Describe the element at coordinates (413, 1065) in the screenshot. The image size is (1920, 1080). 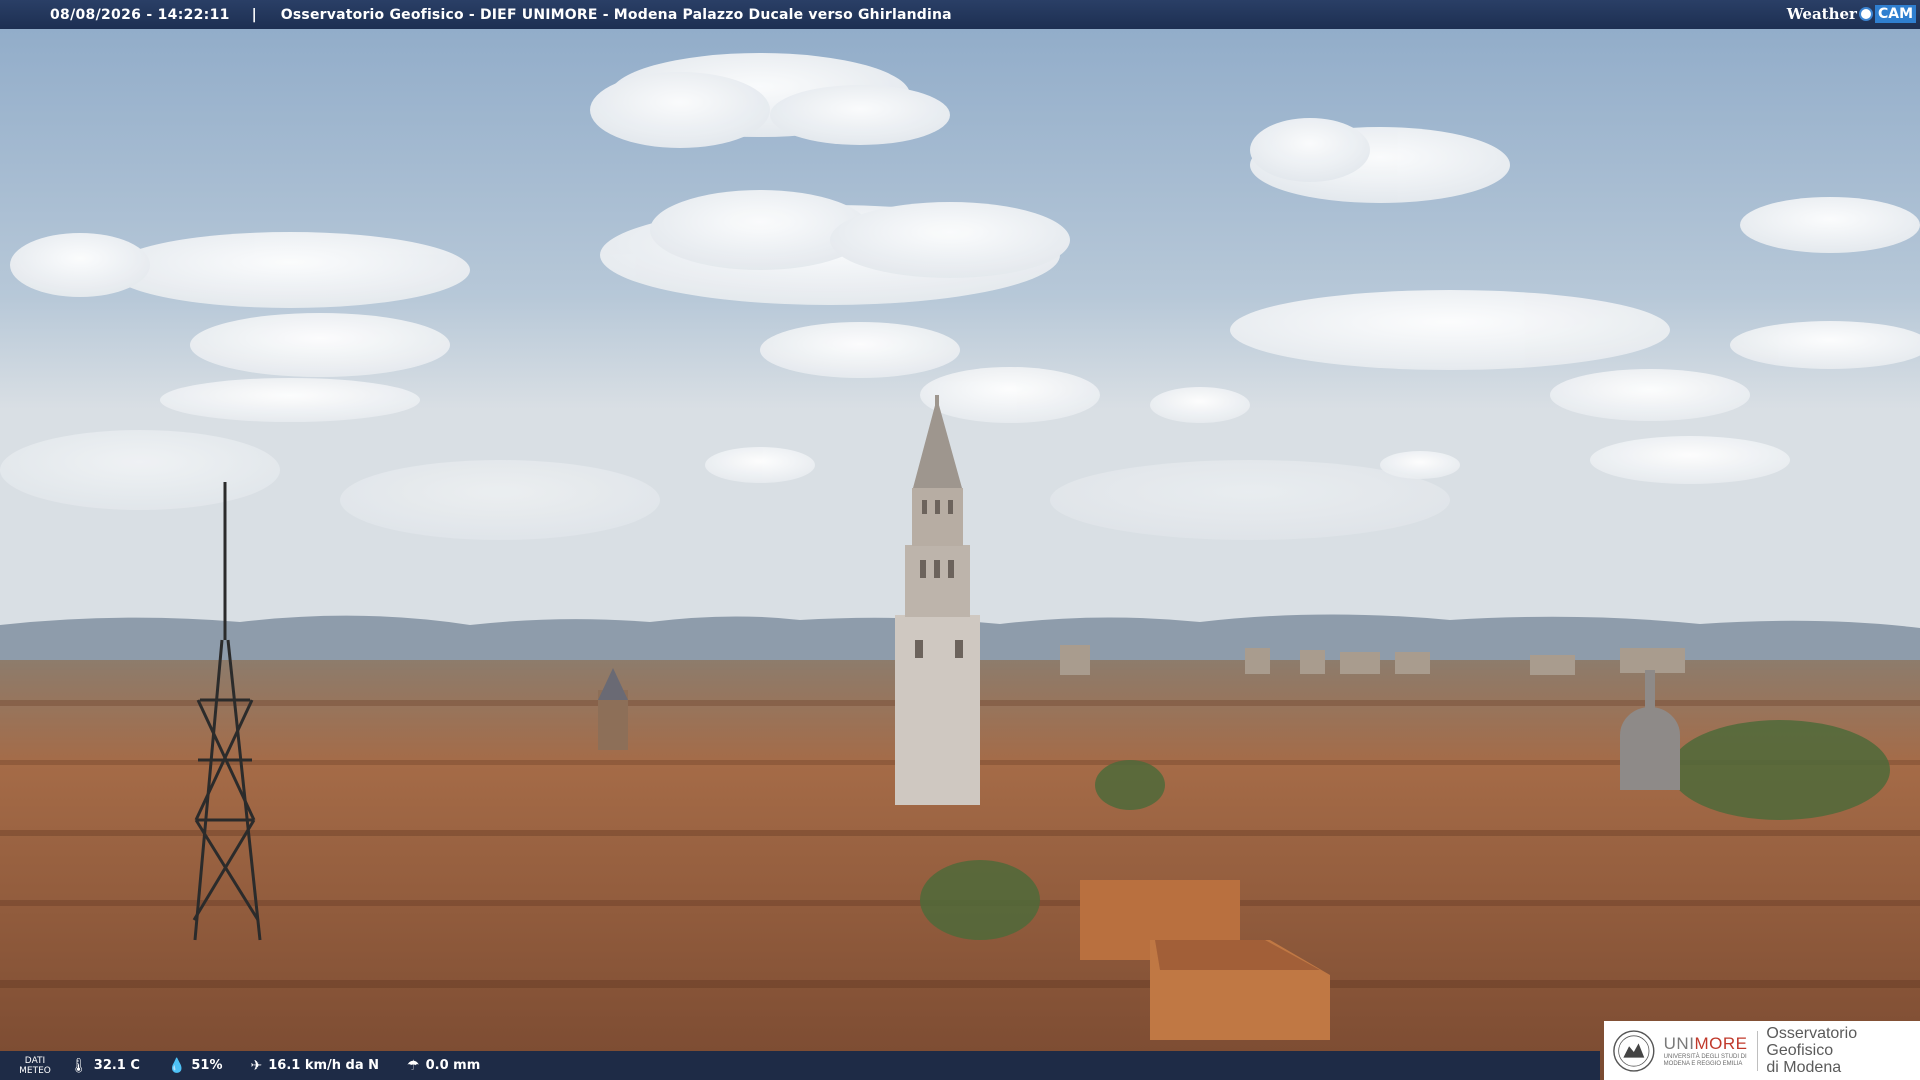
I see `umbrella-icon: ☂` at that location.